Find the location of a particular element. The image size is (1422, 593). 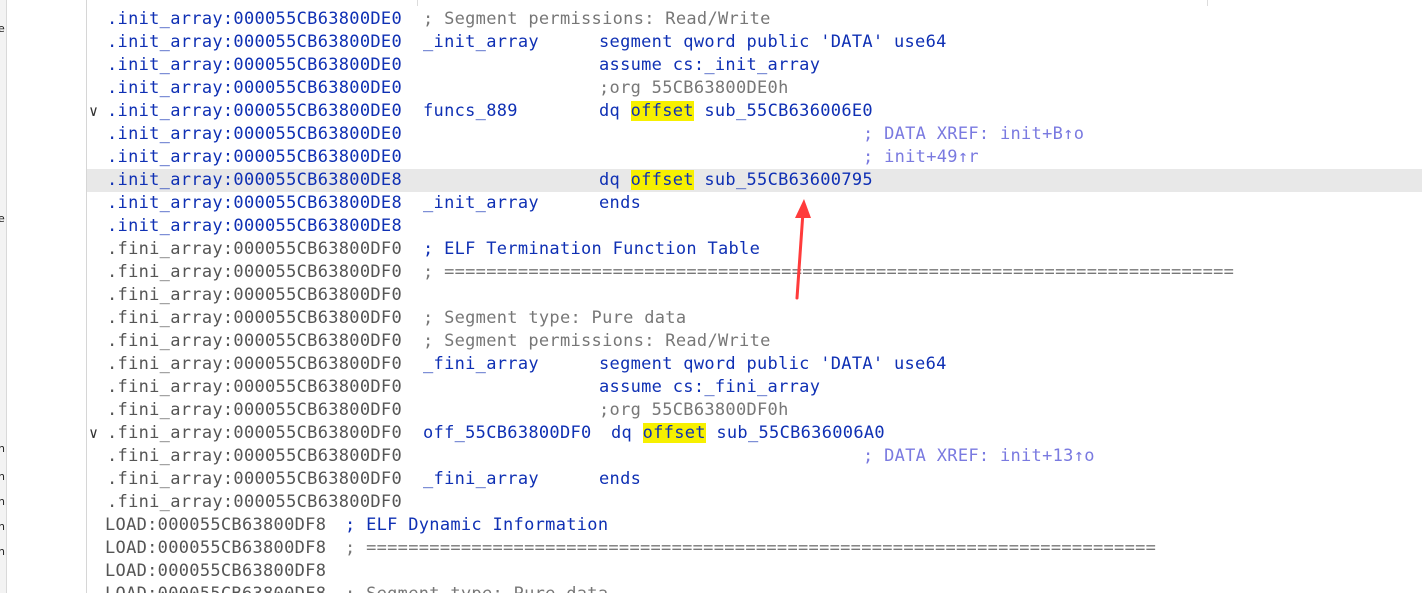

top-edge is located at coordinates (754, 4).